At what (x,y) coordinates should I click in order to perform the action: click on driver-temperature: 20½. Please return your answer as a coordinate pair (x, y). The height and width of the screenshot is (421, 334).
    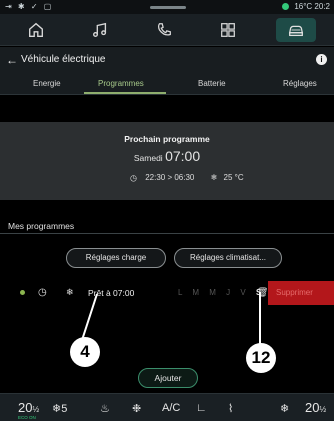
    Looking at the image, I should click on (28, 407).